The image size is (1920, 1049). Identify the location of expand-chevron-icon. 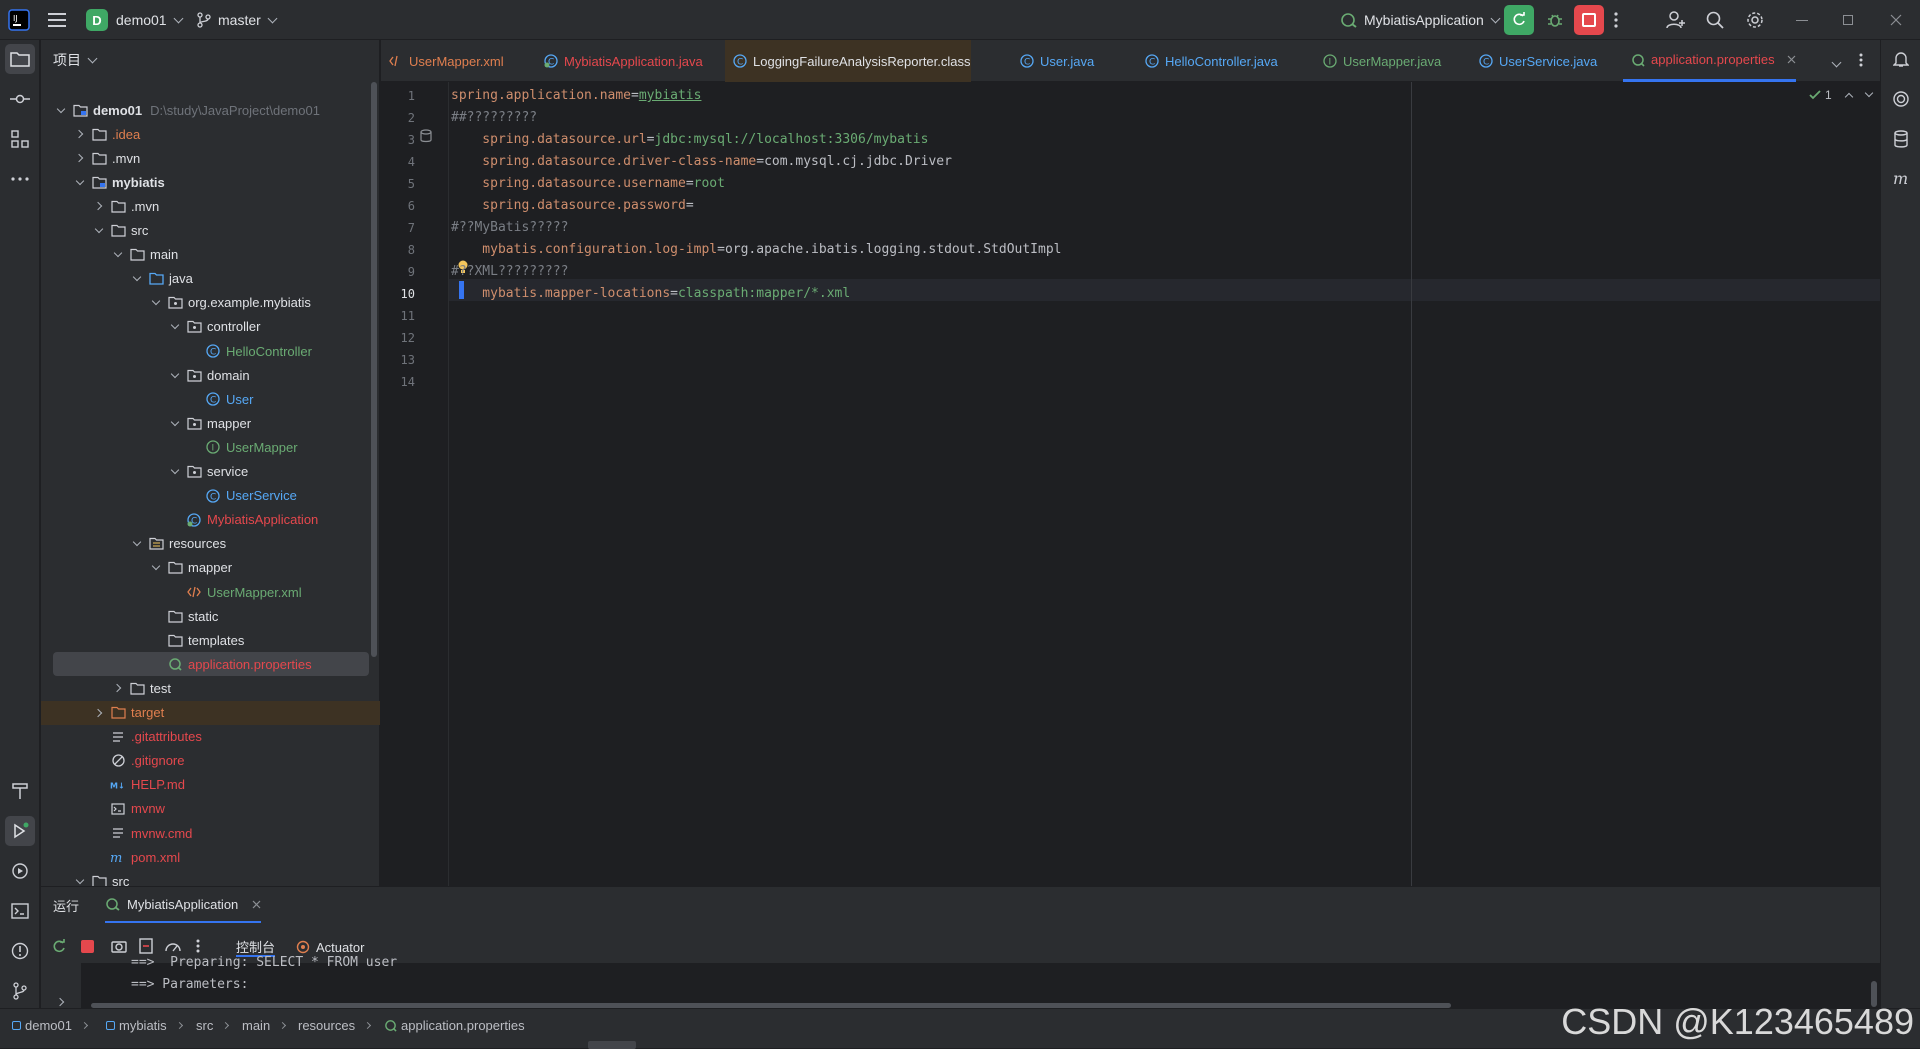
(60, 1000).